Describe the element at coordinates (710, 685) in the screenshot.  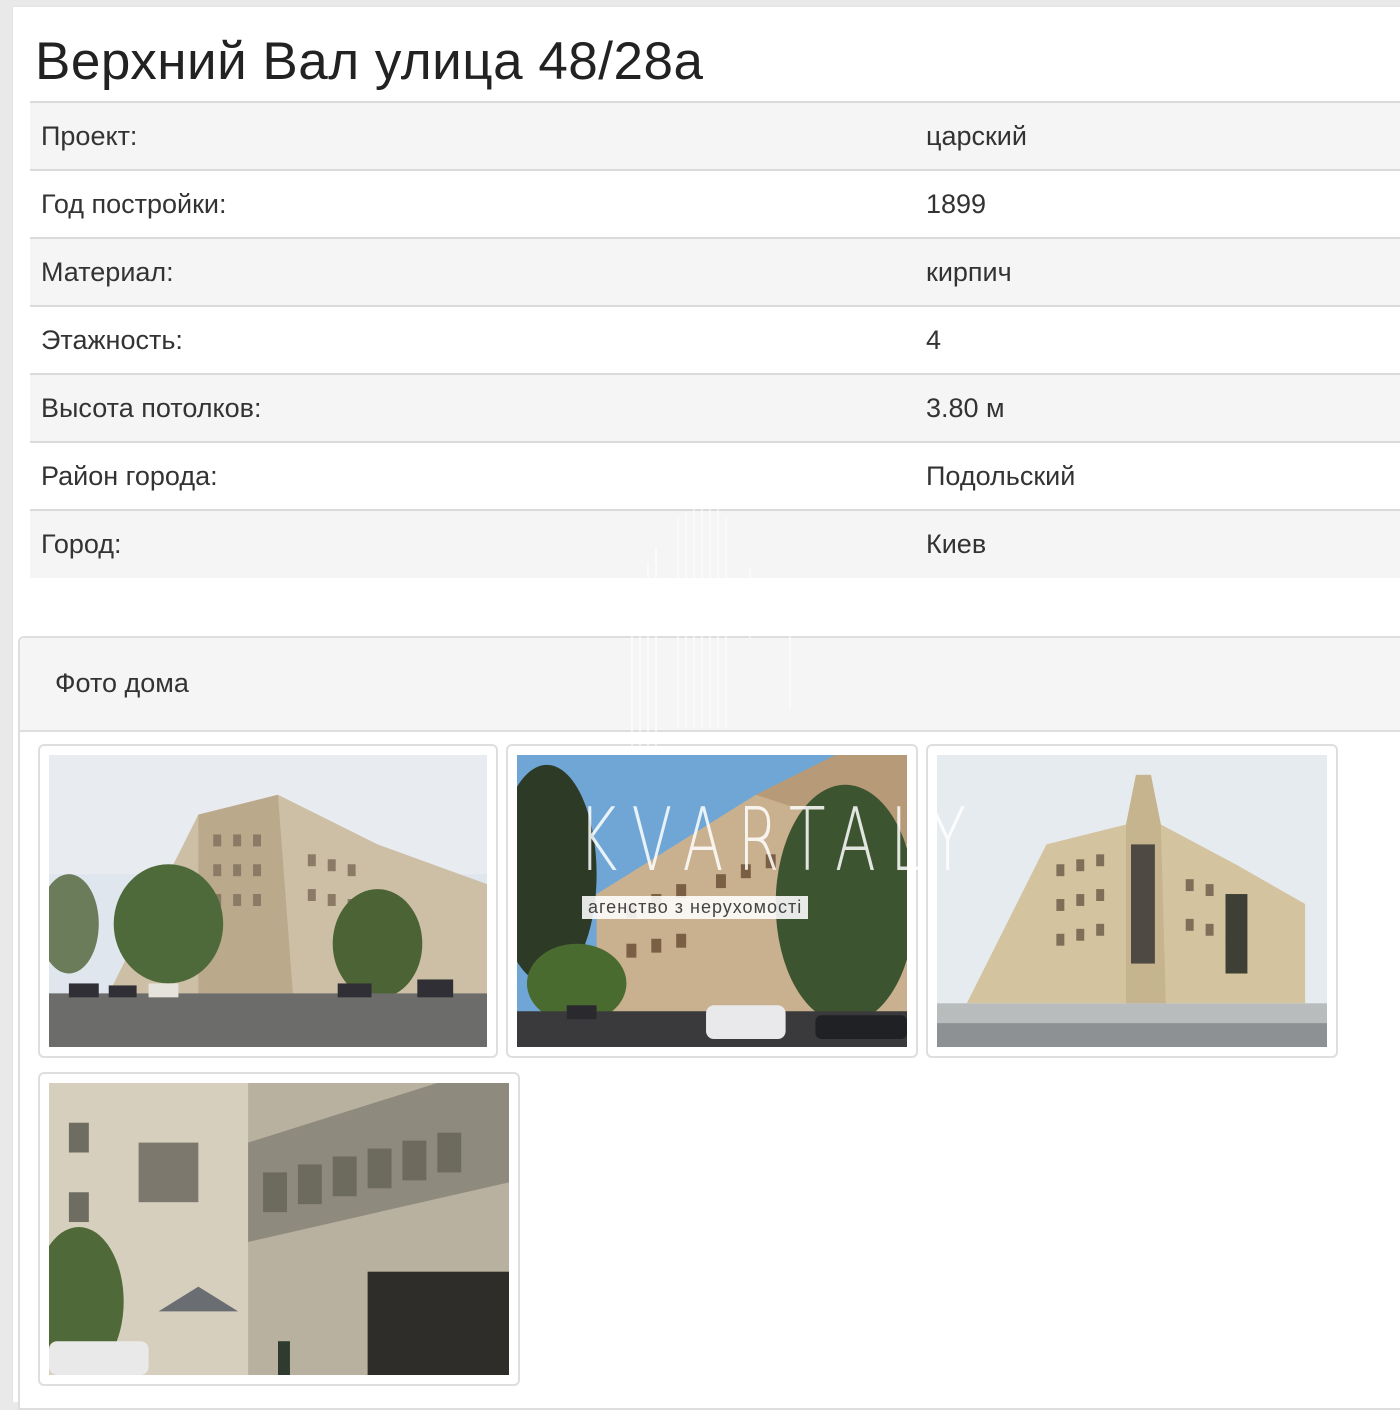
I see `photos-panel-header: Фото дома` at that location.